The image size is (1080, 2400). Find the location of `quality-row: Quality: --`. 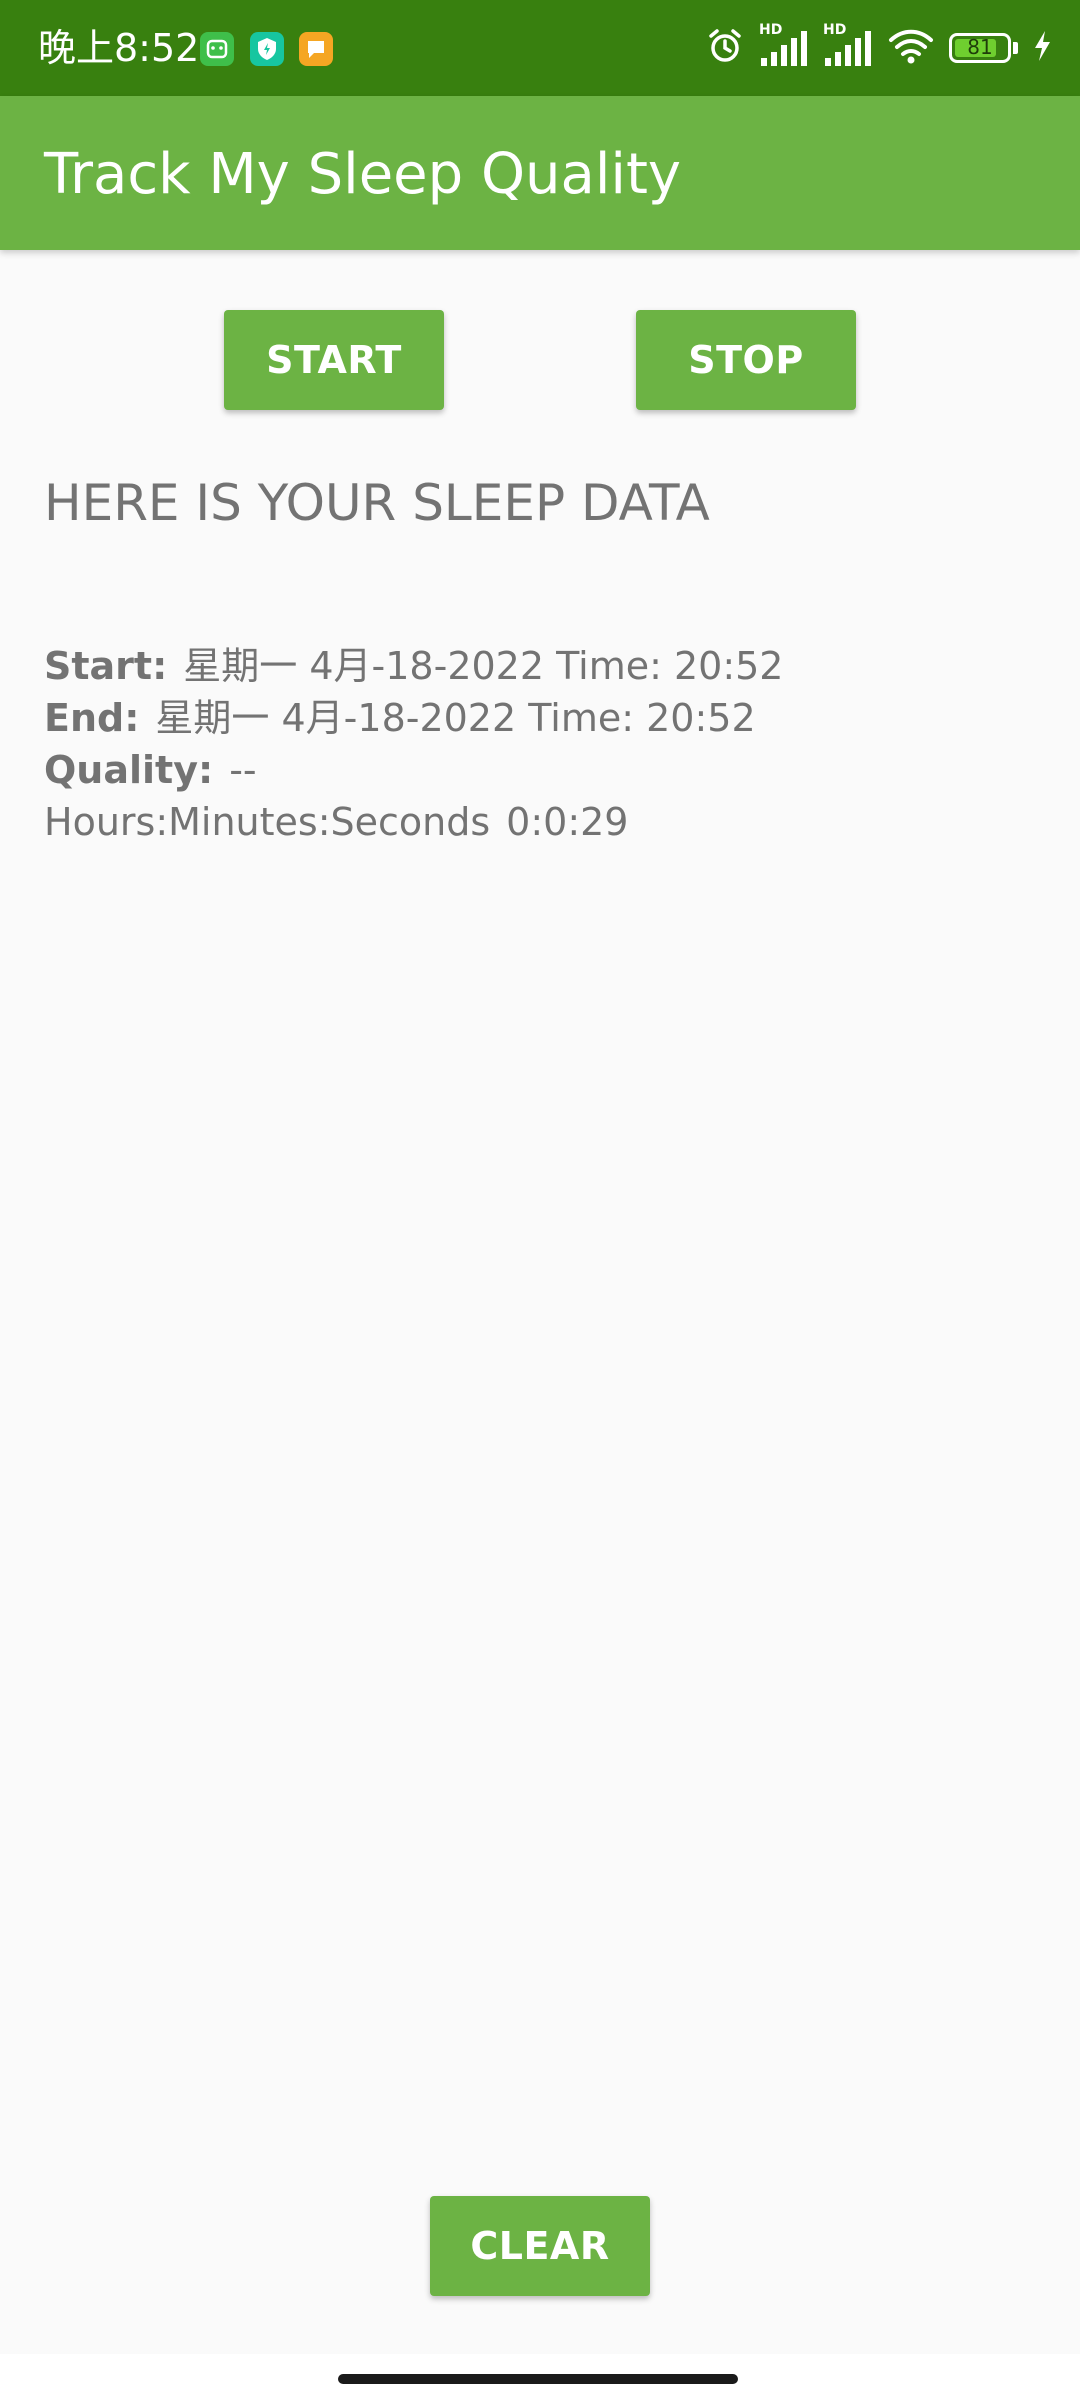

quality-row: Quality: -- is located at coordinates (414, 770).